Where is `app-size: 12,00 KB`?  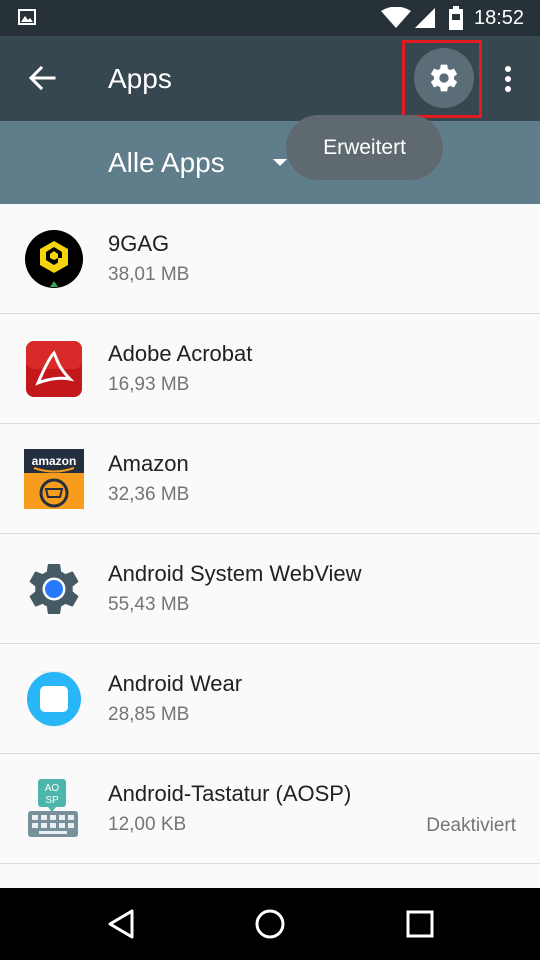
app-size: 12,00 KB is located at coordinates (147, 824).